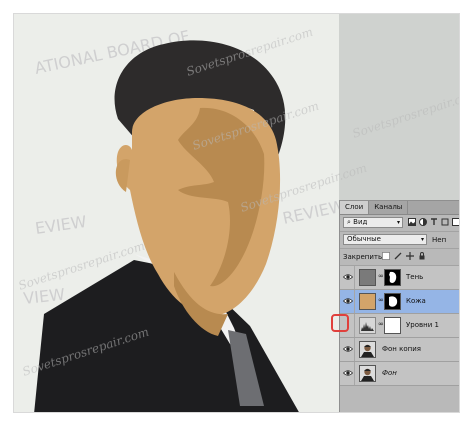 The height and width of the screenshot is (425, 474). Describe the element at coordinates (445, 222) in the screenshot. I see `shape-filter-icon` at that location.